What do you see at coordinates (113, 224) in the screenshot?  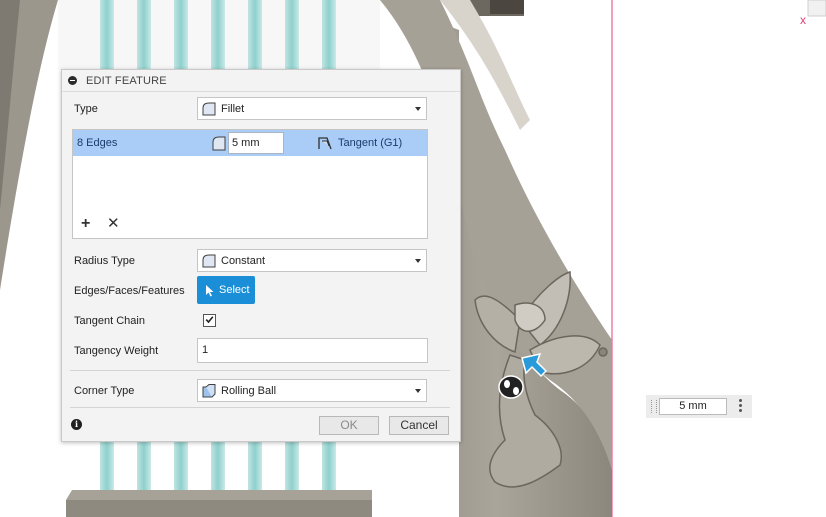 I see `remove-selection-button: ✕` at bounding box center [113, 224].